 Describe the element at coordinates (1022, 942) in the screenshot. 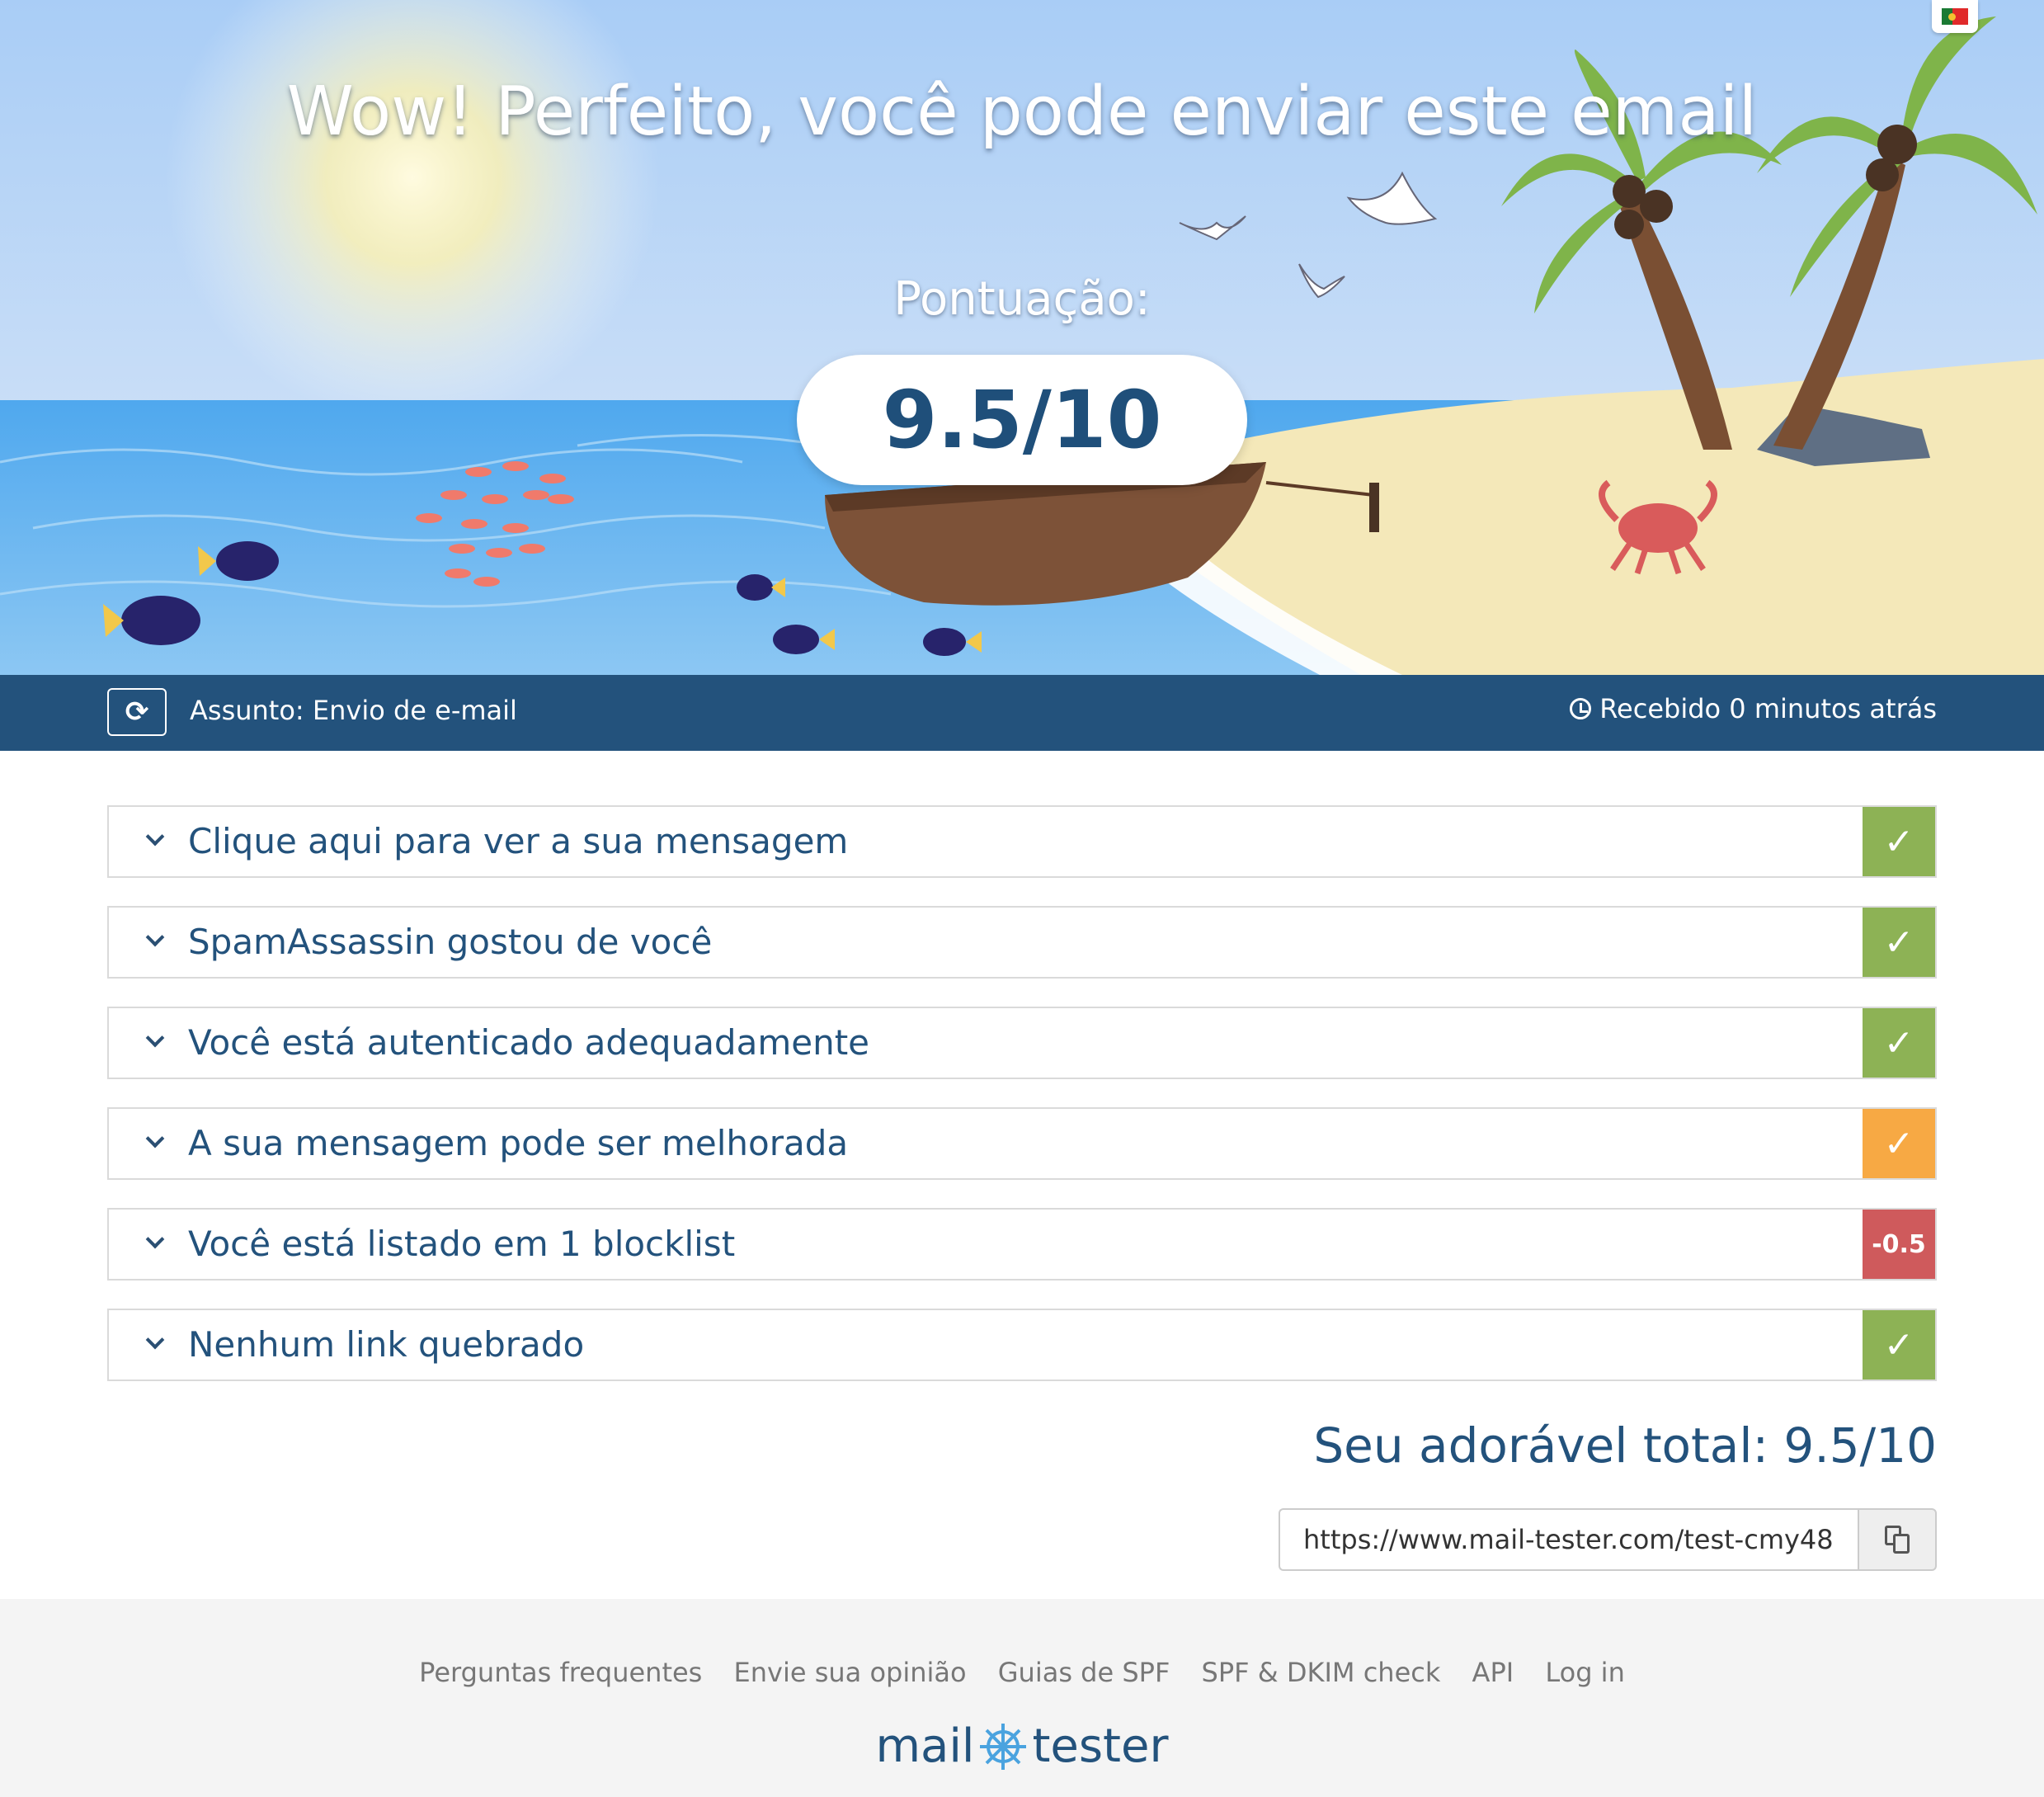

I see `result-row-spamassassin: SpamAssassin gostou de você ✓` at that location.